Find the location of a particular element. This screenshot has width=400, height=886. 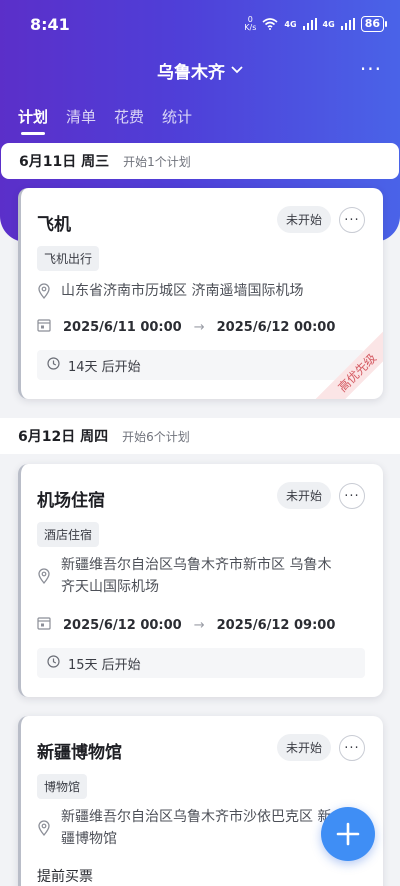

location-text: 新疆维吾尔自治区乌鲁木齐市沙依巴克区 新 疆博物馆 is located at coordinates (196, 828).